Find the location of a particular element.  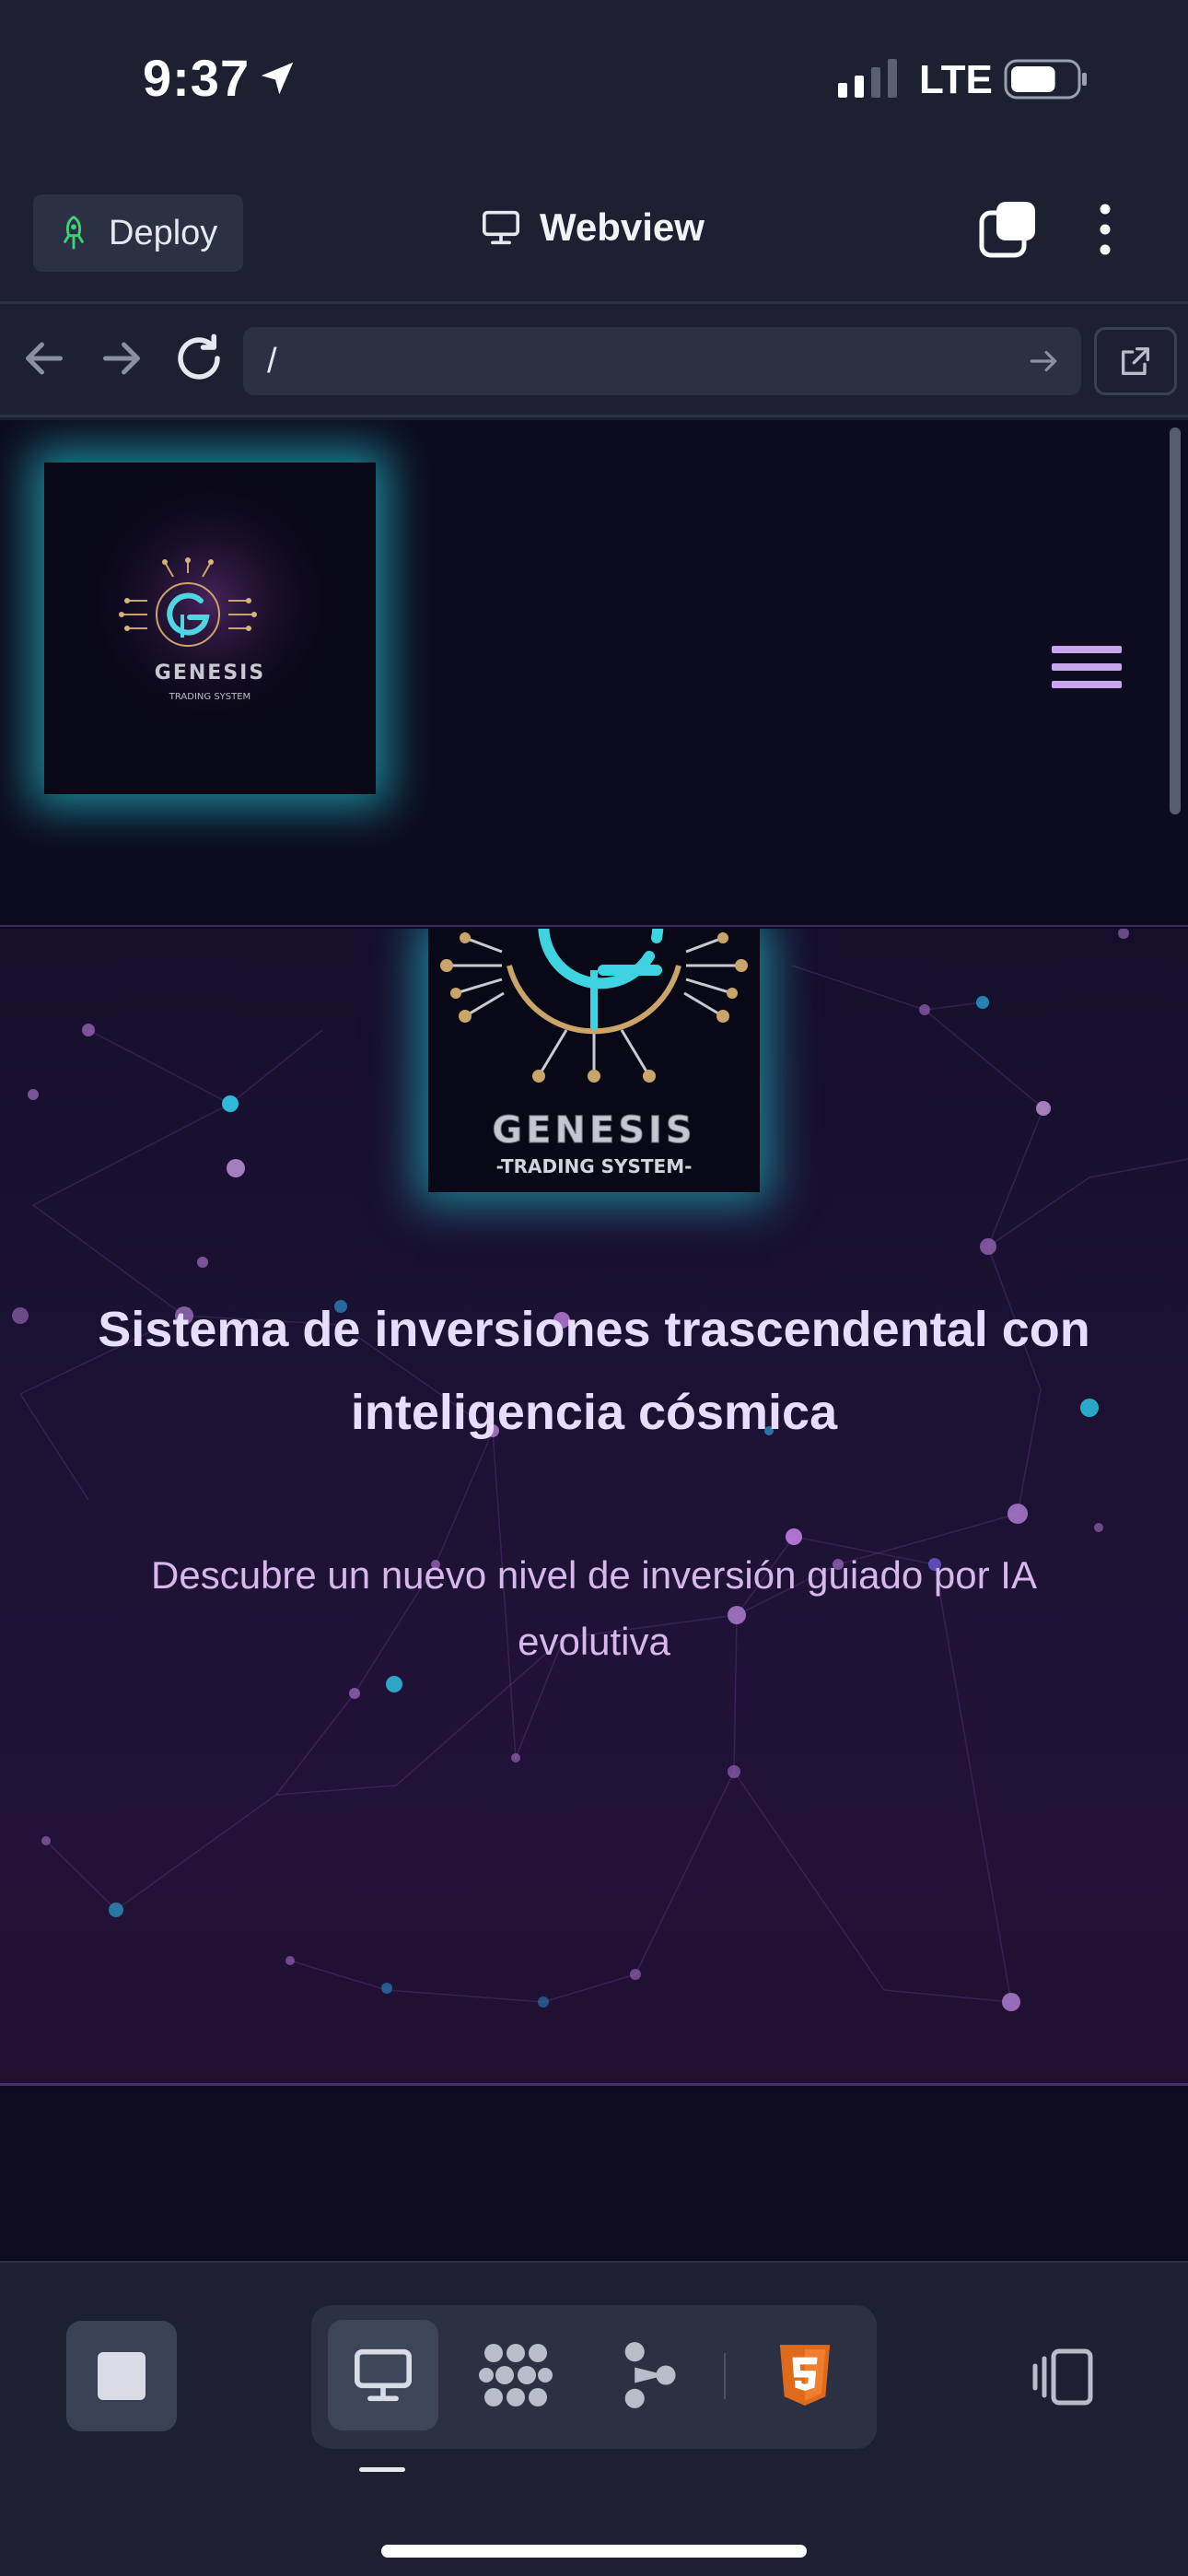

extensions-tool-button is located at coordinates (515, 2375).